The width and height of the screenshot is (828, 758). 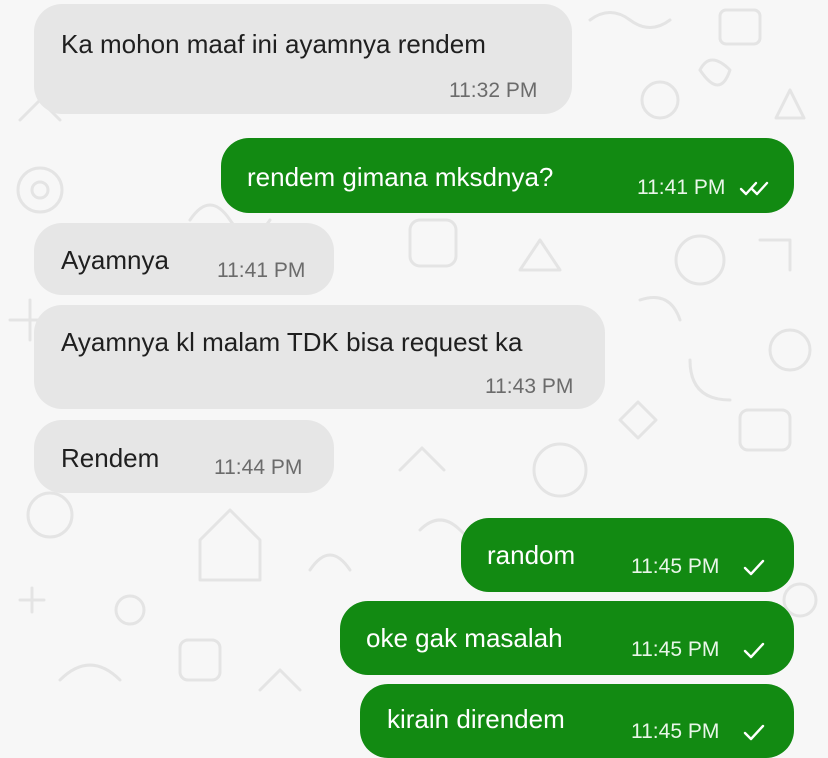 I want to click on double-check-icon, so click(x=754, y=188).